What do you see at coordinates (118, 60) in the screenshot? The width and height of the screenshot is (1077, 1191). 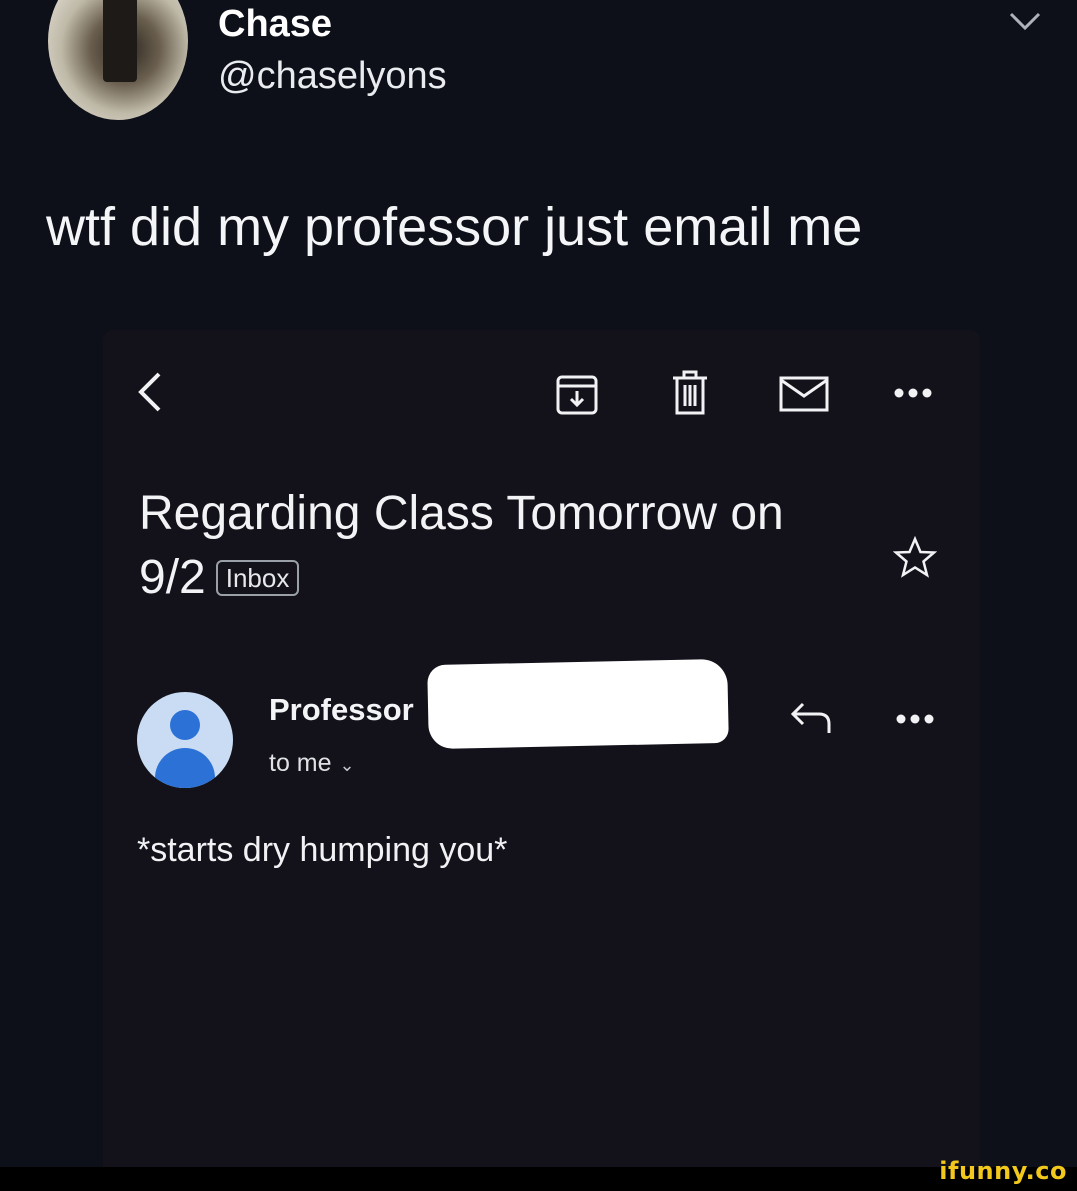 I see `author-avatar` at bounding box center [118, 60].